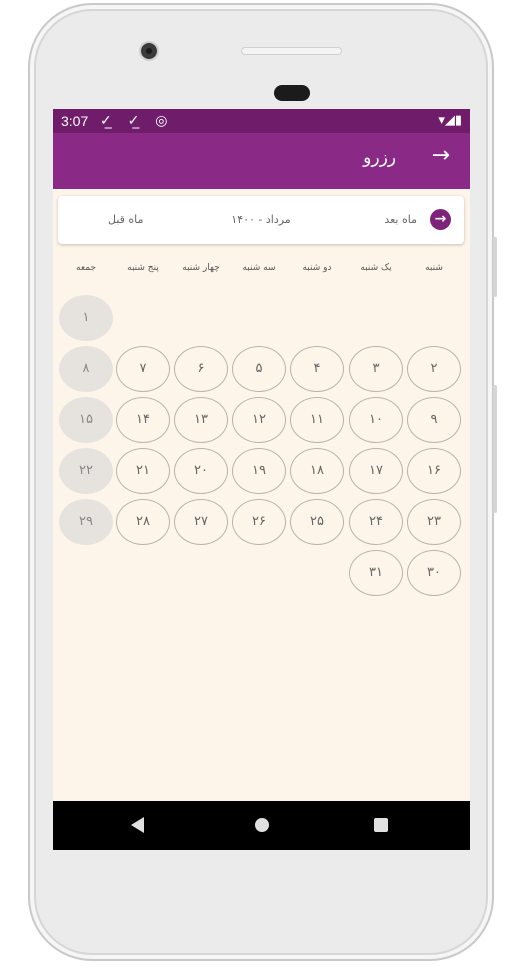 Image resolution: width=527 pixels, height=975 pixels. Describe the element at coordinates (201, 369) in the screenshot. I see `calendar-day: ۶` at that location.